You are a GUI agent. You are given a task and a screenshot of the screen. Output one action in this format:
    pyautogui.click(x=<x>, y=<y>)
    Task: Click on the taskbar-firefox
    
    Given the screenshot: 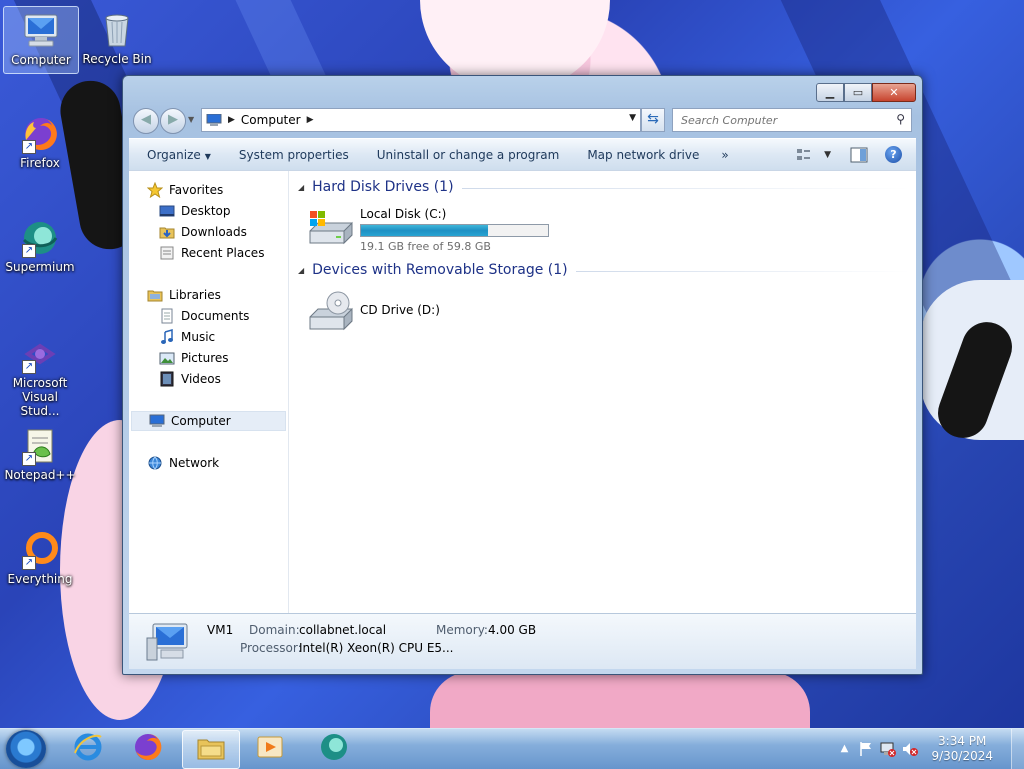 What is the action you would take?
    pyautogui.click(x=148, y=748)
    